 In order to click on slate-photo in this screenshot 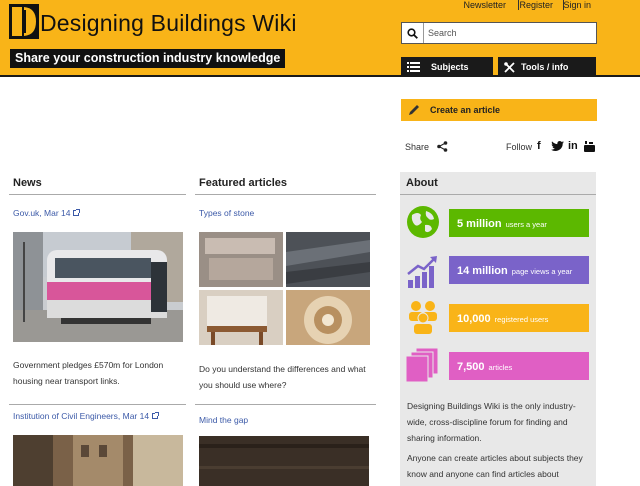, I will do `click(328, 259)`.